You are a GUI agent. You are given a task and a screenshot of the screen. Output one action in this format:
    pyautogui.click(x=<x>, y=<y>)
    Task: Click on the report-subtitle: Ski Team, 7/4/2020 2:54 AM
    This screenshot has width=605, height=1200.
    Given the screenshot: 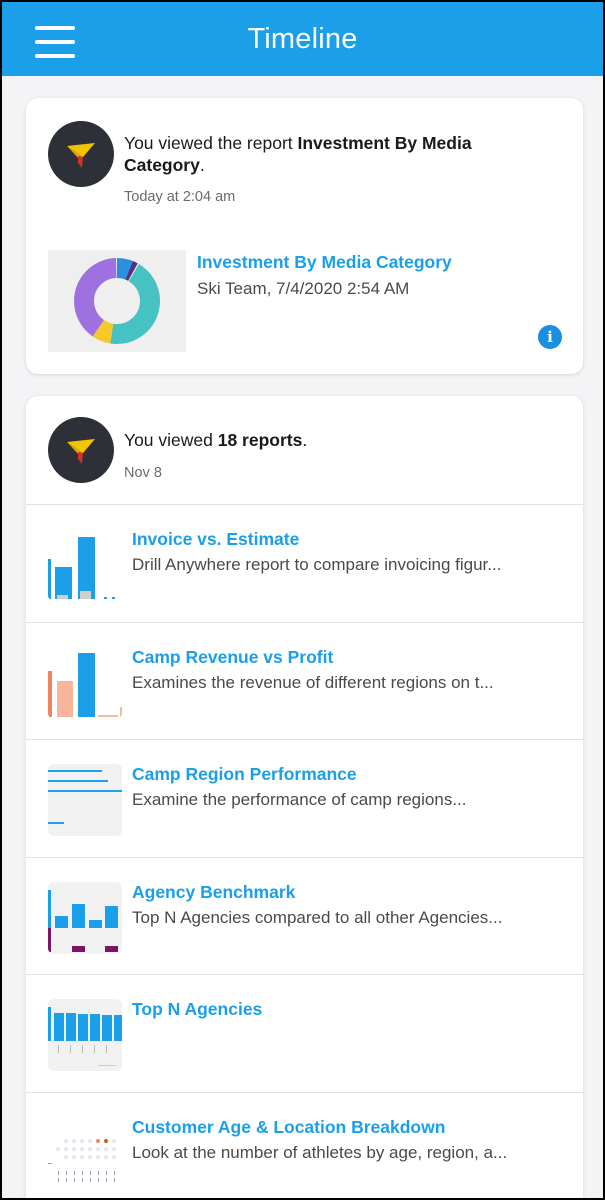 What is the action you would take?
    pyautogui.click(x=303, y=288)
    